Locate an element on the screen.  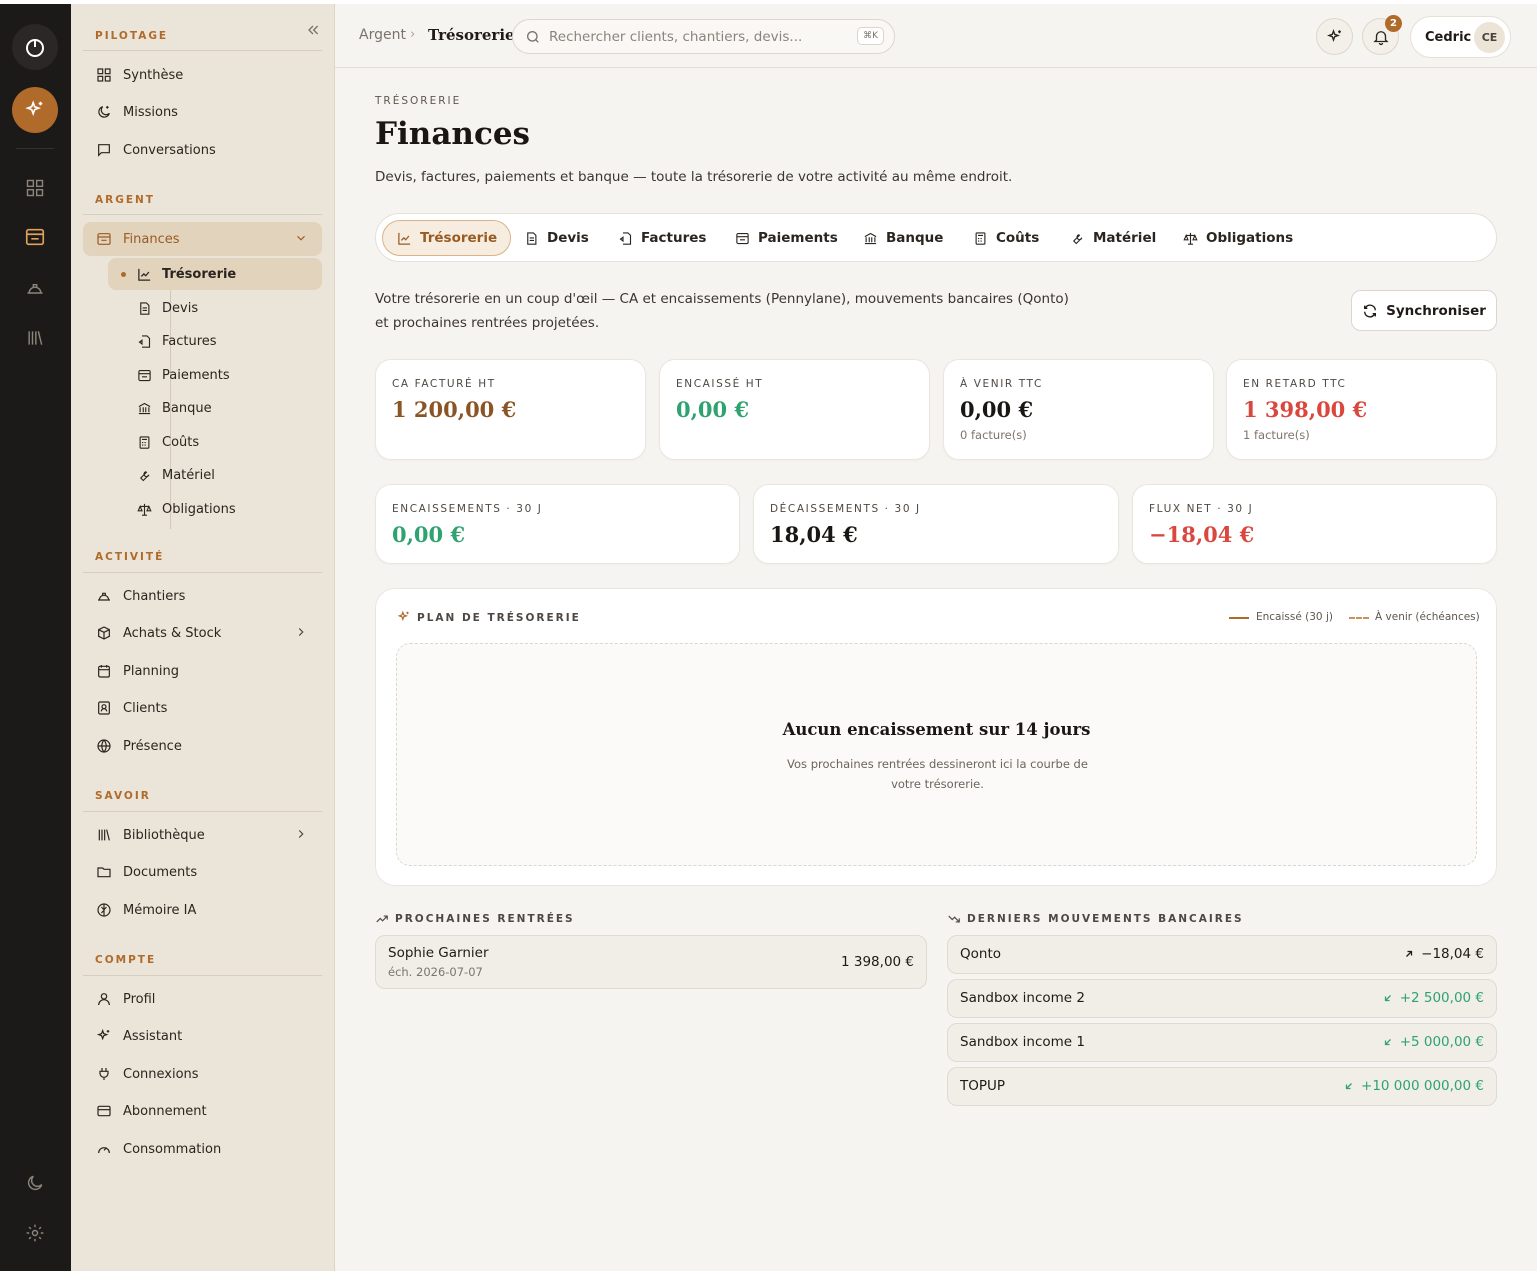
sidebar-item-label: Mémoire IA is located at coordinates (160, 910).